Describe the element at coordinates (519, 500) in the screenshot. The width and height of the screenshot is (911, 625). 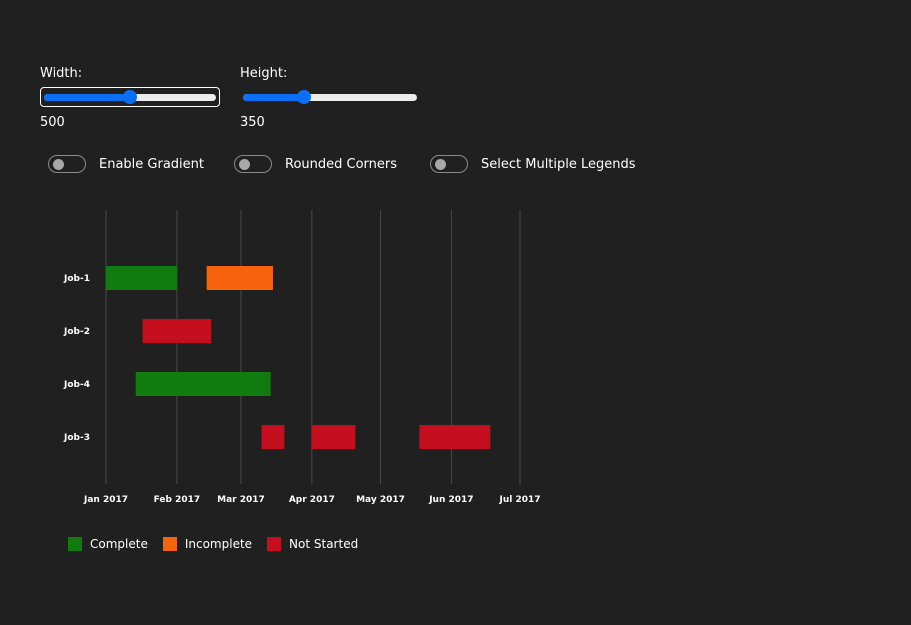
I see `x-tick-label: Jul 2017` at that location.